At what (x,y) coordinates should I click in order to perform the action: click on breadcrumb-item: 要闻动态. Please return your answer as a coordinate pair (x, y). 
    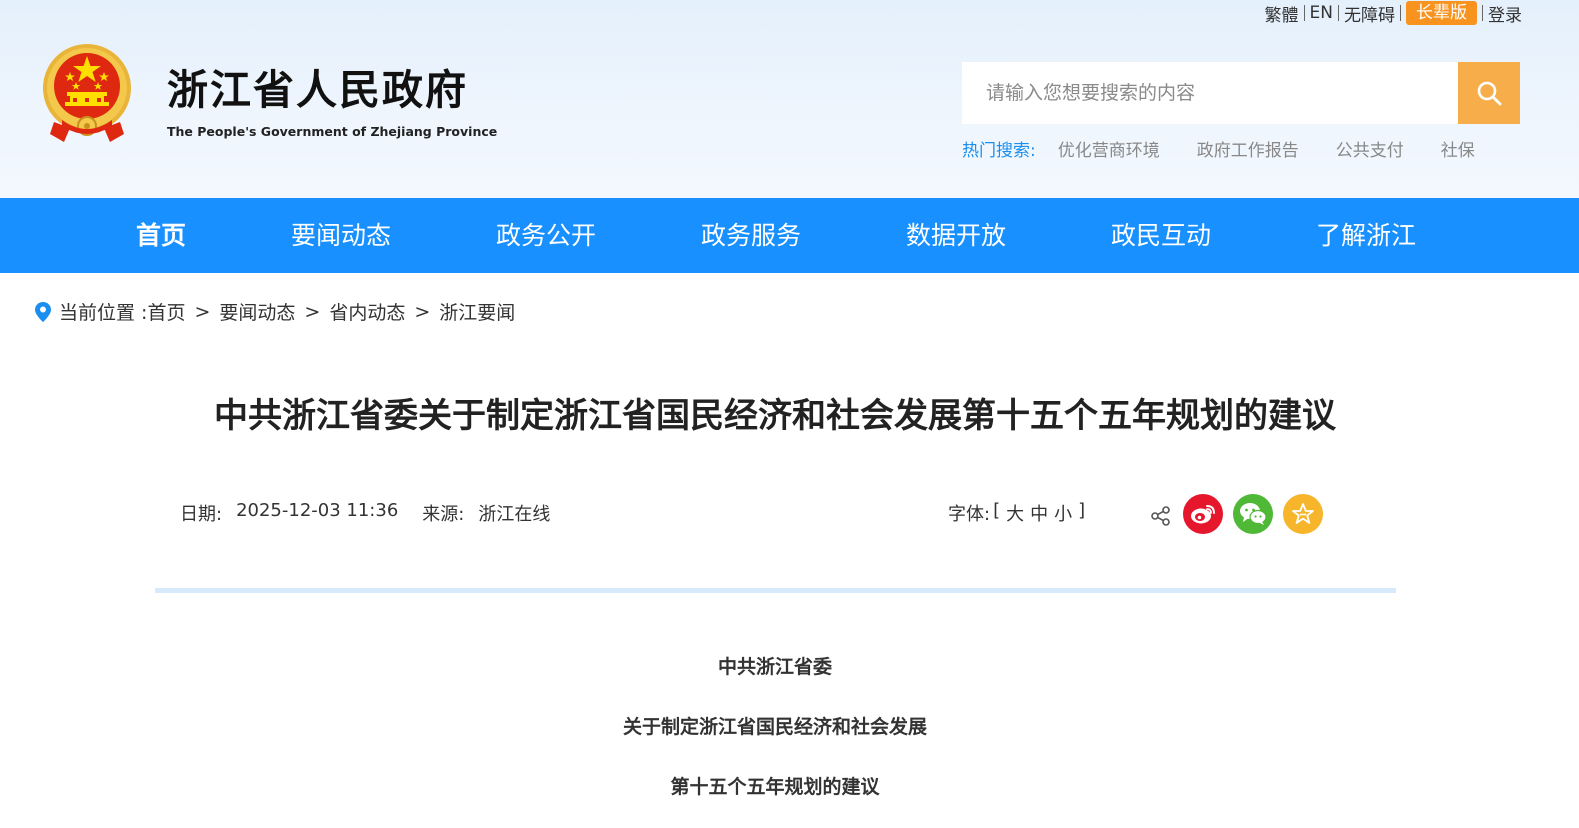
    Looking at the image, I should click on (257, 311).